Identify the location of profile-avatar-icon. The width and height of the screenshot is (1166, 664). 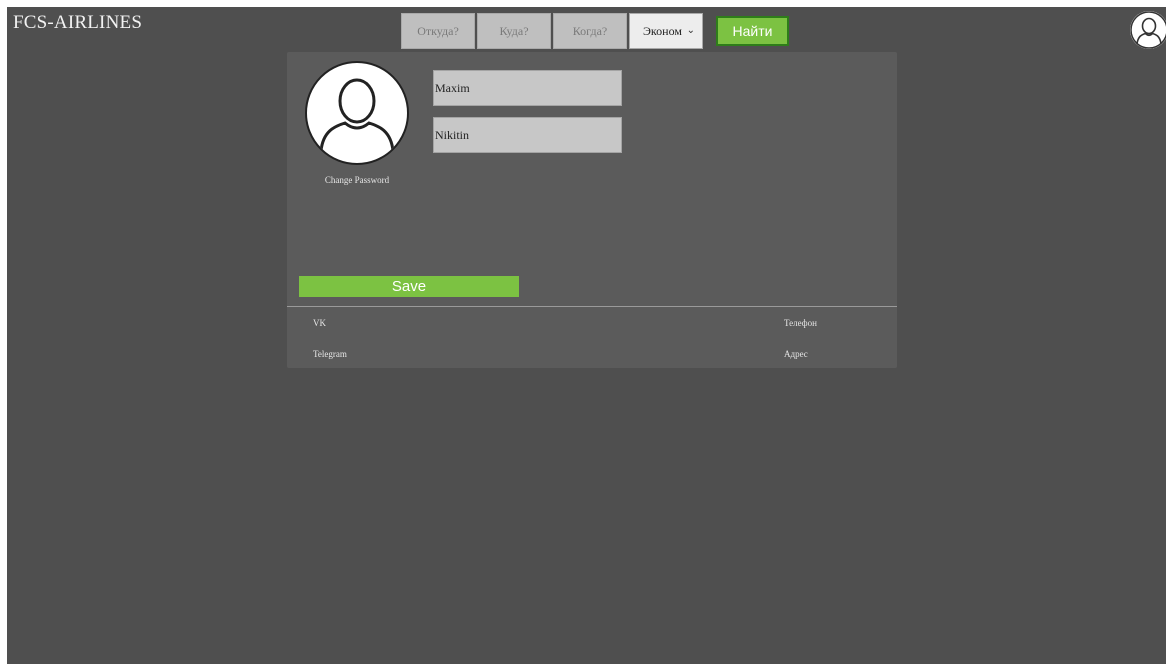
(357, 113).